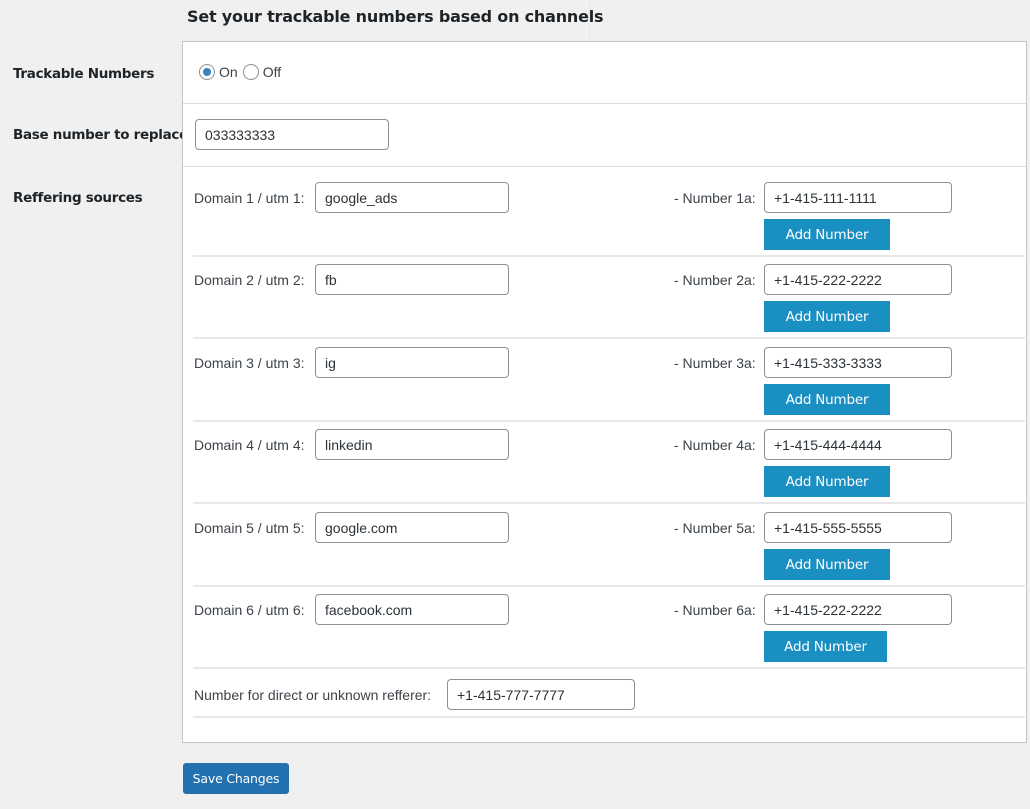 Image resolution: width=1030 pixels, height=809 pixels. Describe the element at coordinates (249, 528) in the screenshot. I see `domain-label: Domain 5 / utm 5:` at that location.